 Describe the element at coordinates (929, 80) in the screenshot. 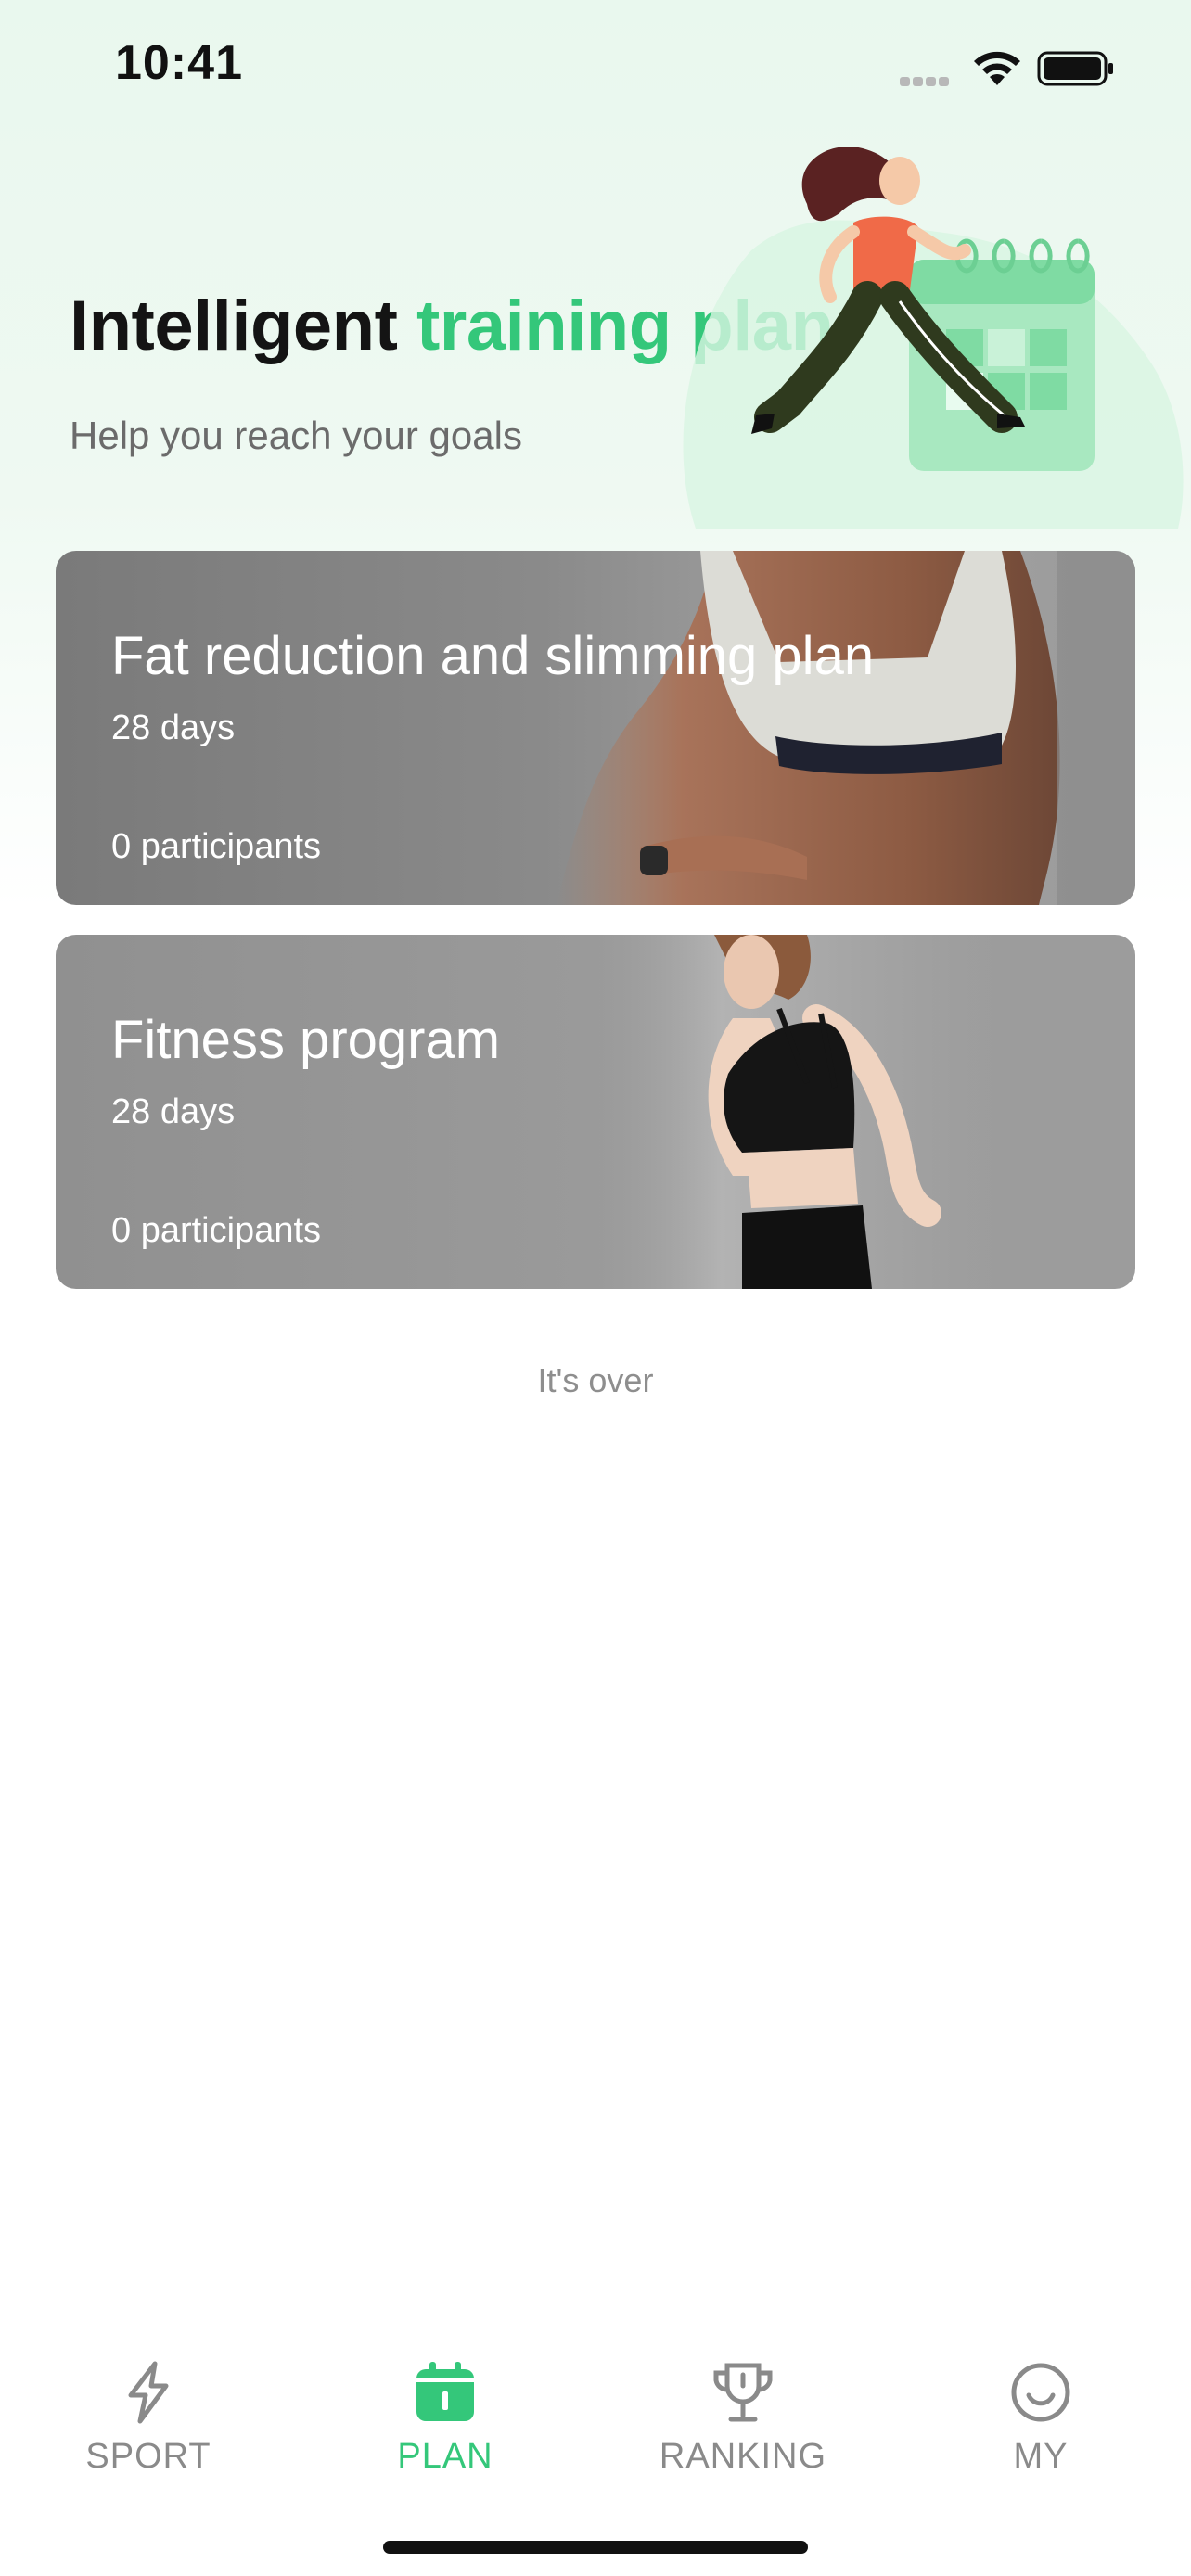

I see `cellular-signal-icon` at that location.